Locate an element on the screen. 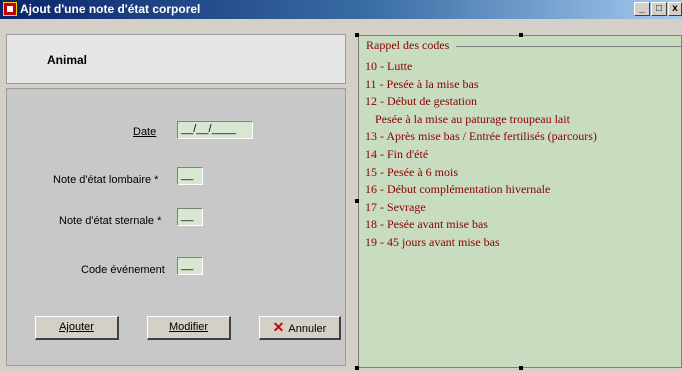 Image resolution: width=682 pixels, height=371 pixels. animal-header: Animal is located at coordinates (176, 59).